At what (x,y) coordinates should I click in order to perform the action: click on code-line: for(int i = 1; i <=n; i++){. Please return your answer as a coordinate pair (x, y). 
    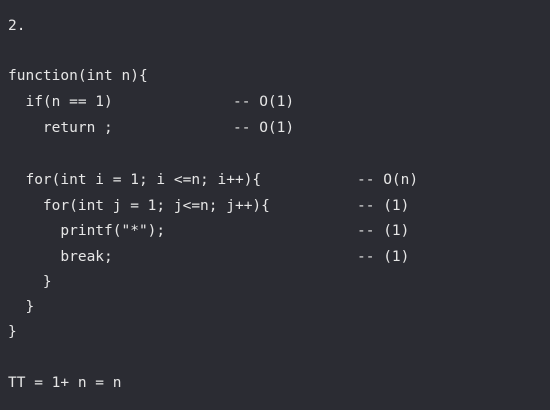
    Looking at the image, I should click on (135, 180).